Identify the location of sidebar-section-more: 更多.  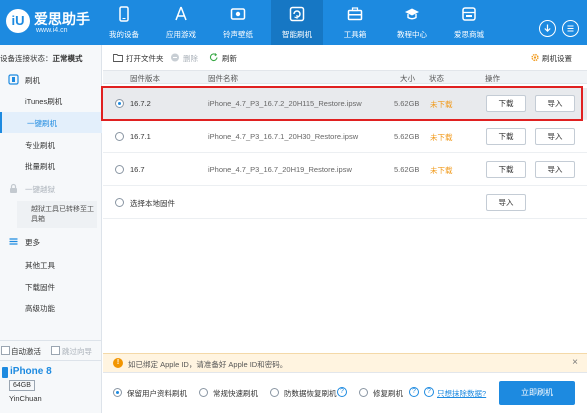
(51, 242).